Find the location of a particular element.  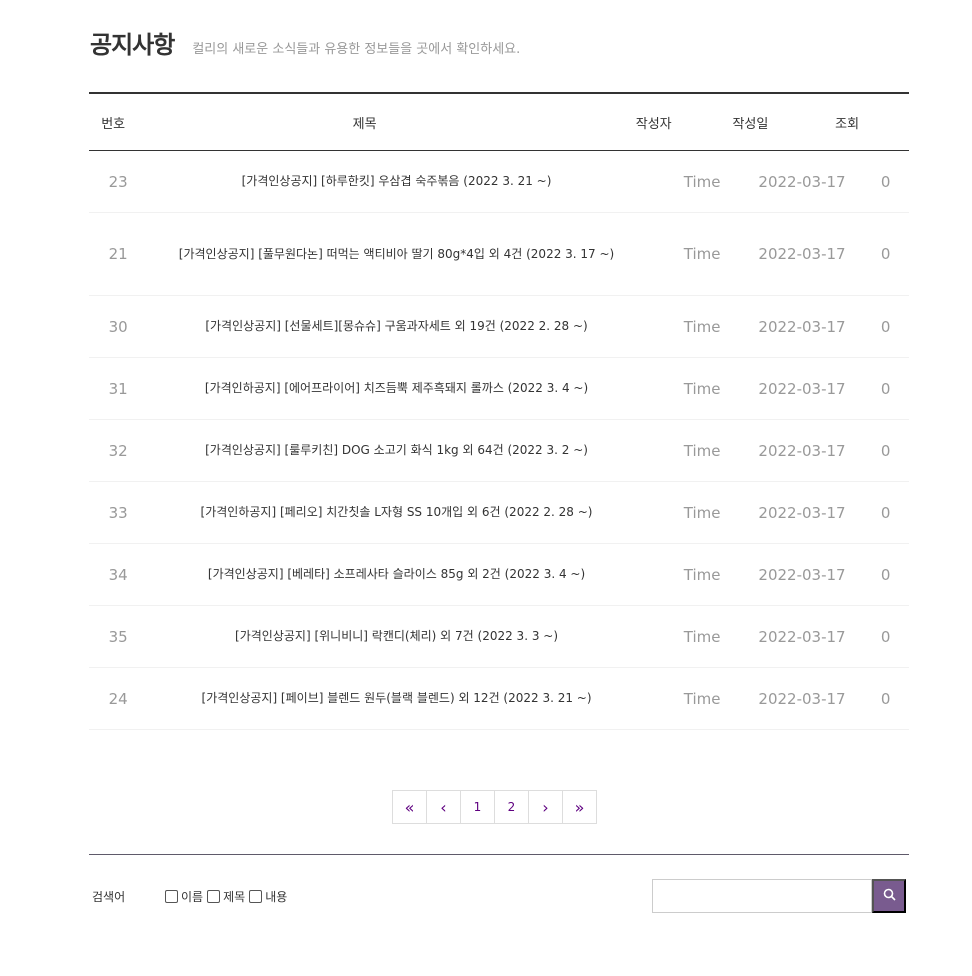

search-option-label: 내용 is located at coordinates (276, 897).